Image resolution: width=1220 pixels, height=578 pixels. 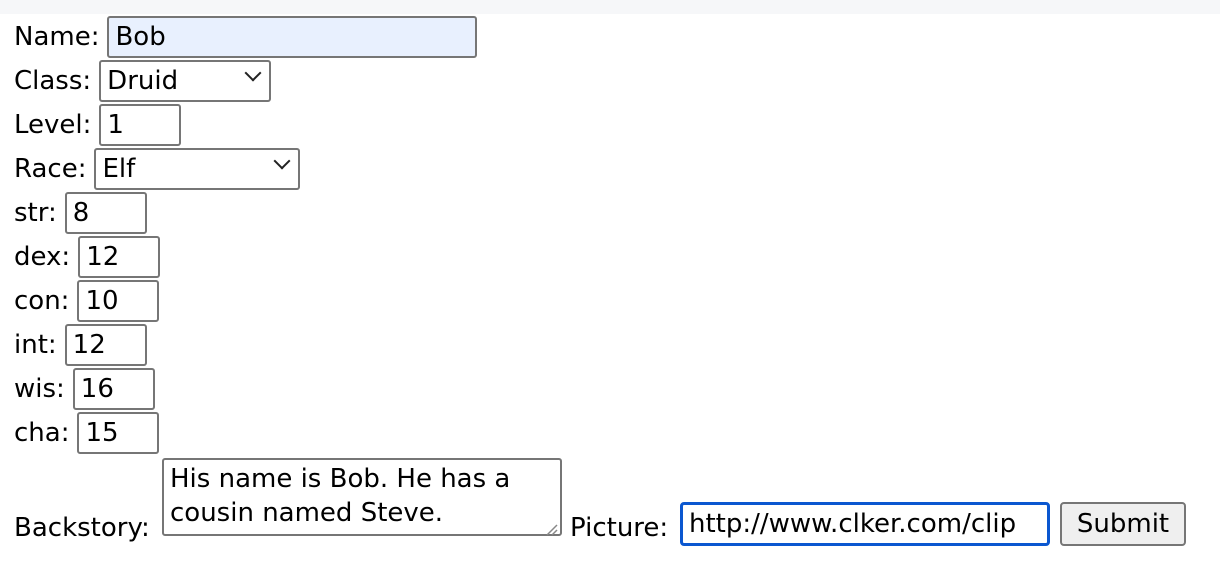 What do you see at coordinates (42, 433) in the screenshot?
I see `stat-label-cha: cha:` at bounding box center [42, 433].